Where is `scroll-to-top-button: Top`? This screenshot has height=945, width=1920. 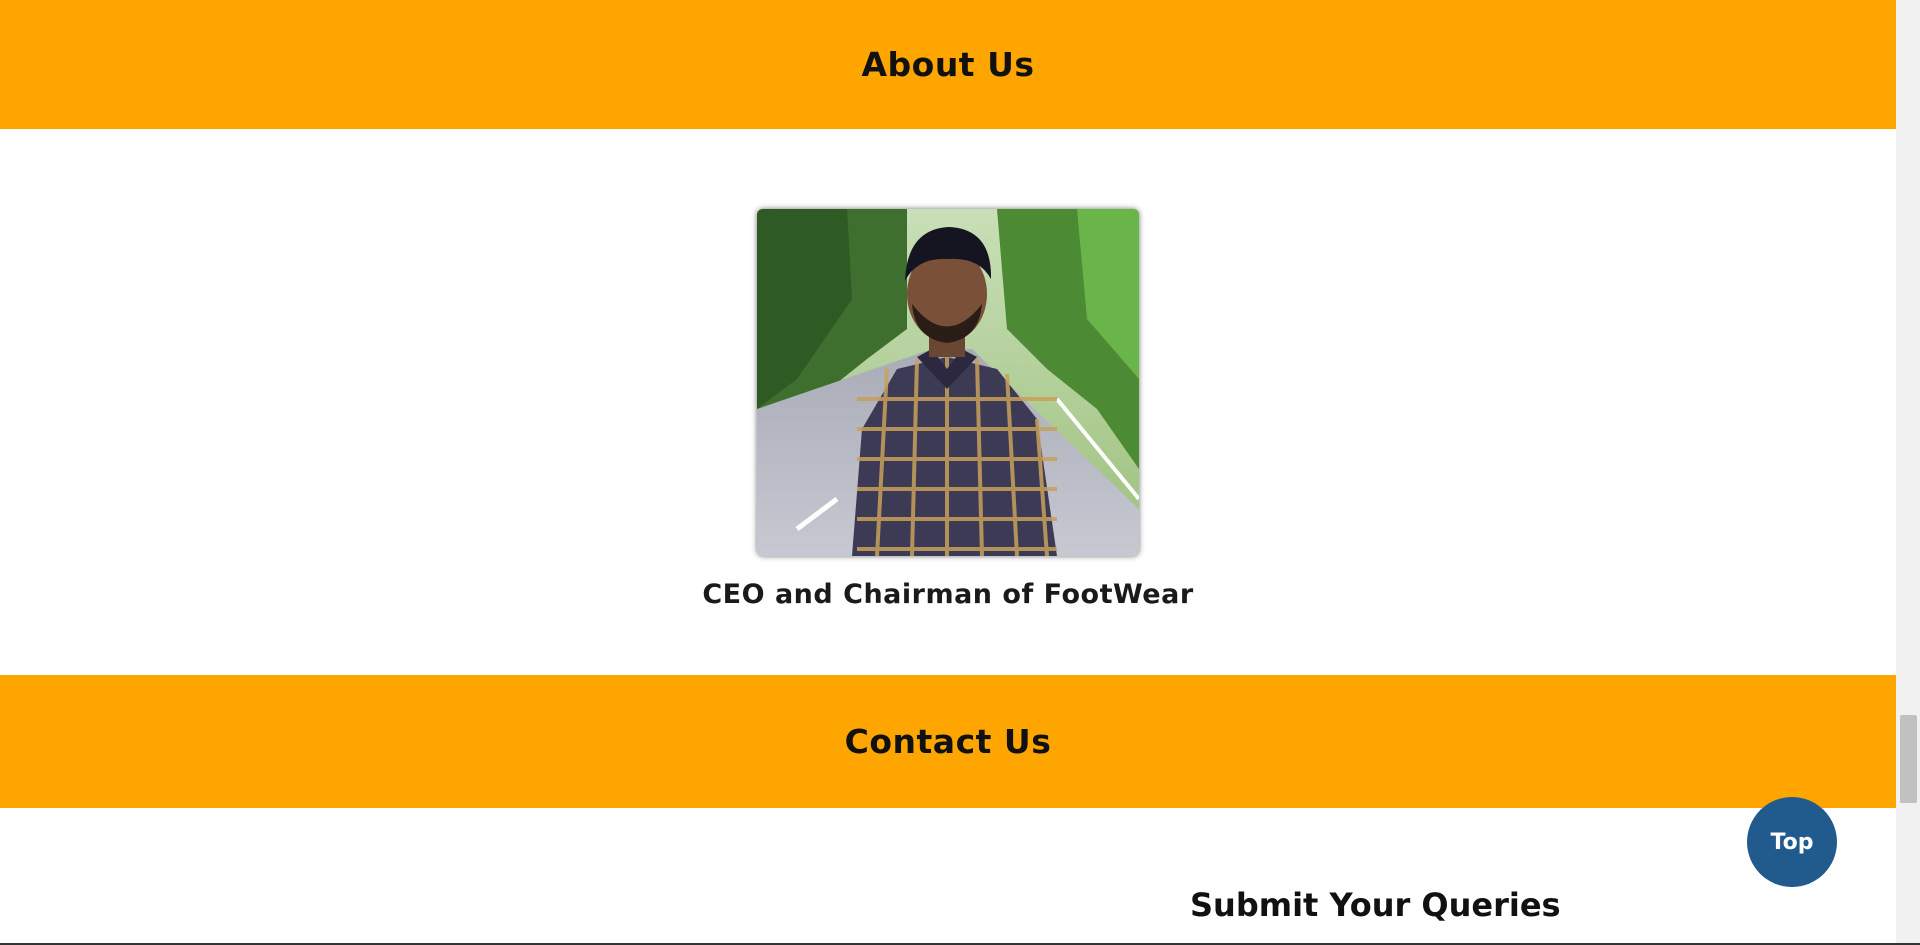 scroll-to-top-button: Top is located at coordinates (1792, 842).